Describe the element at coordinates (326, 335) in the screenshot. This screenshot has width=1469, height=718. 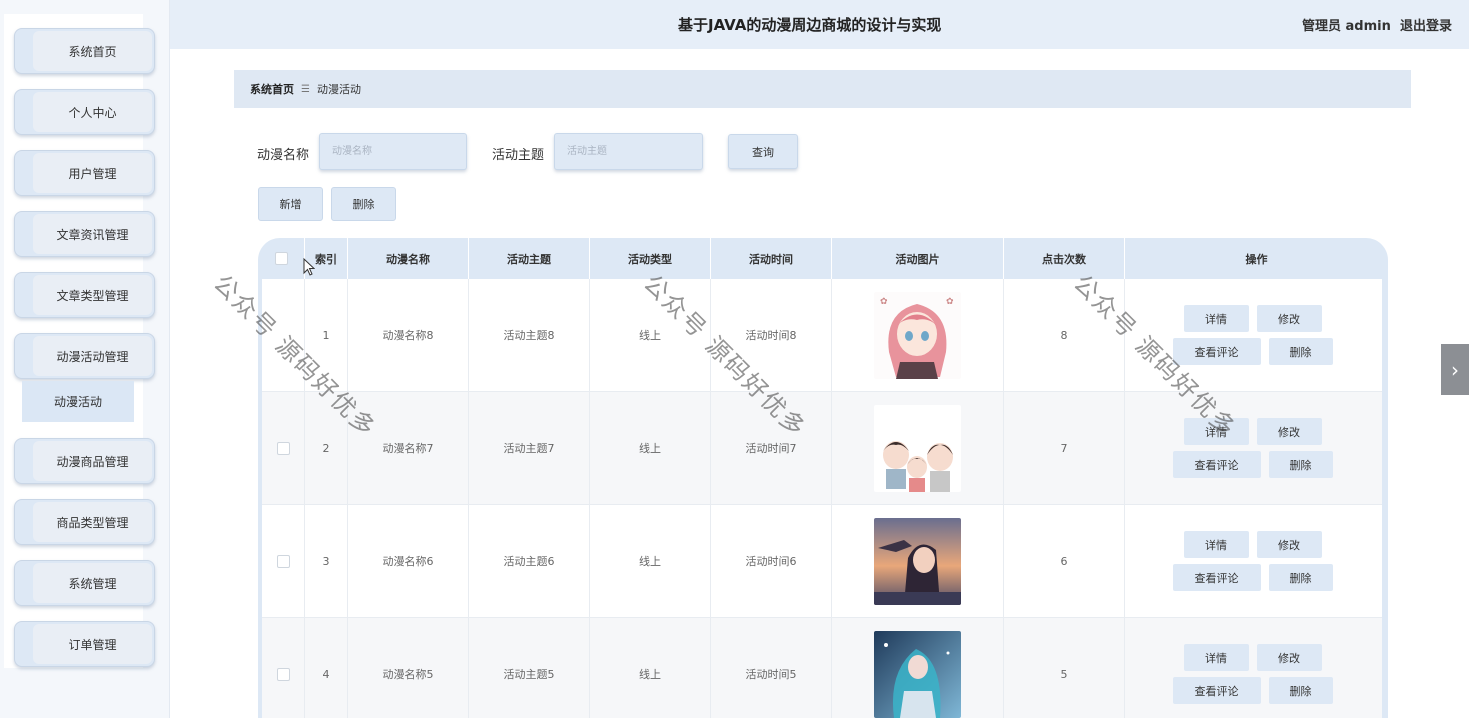
I see `row-index: 1` at that location.